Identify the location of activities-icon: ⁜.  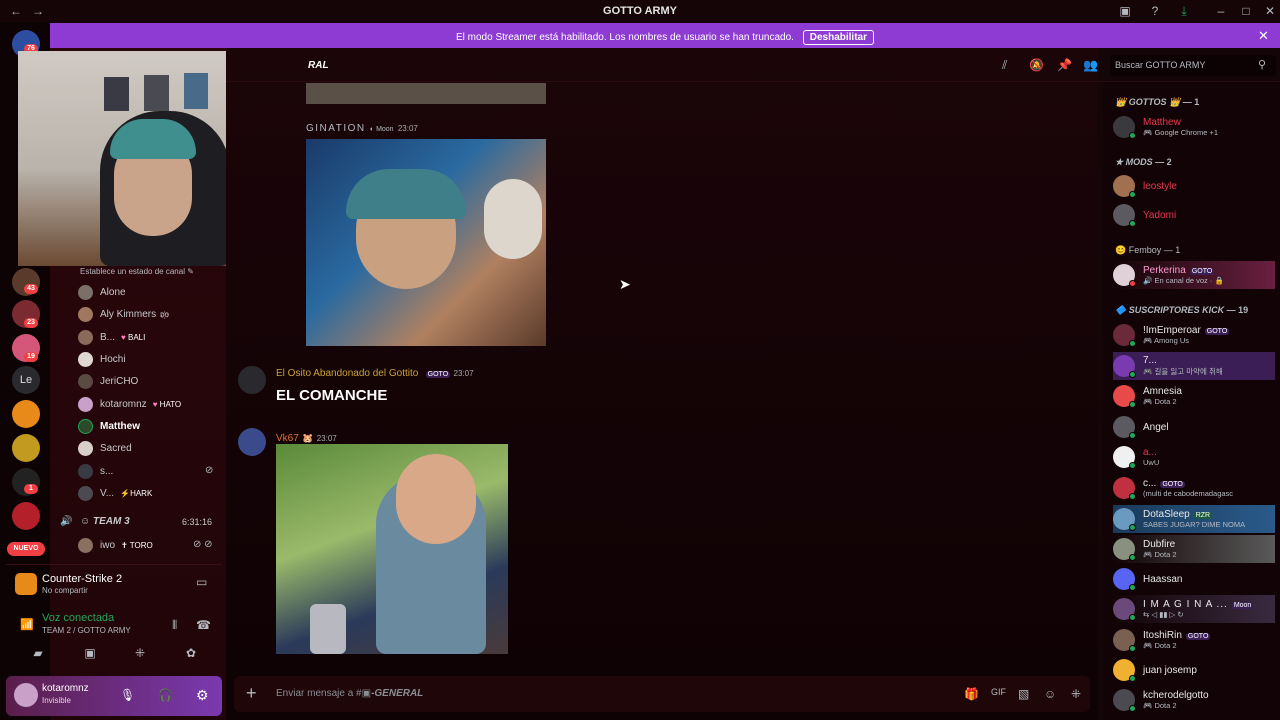
(140, 653).